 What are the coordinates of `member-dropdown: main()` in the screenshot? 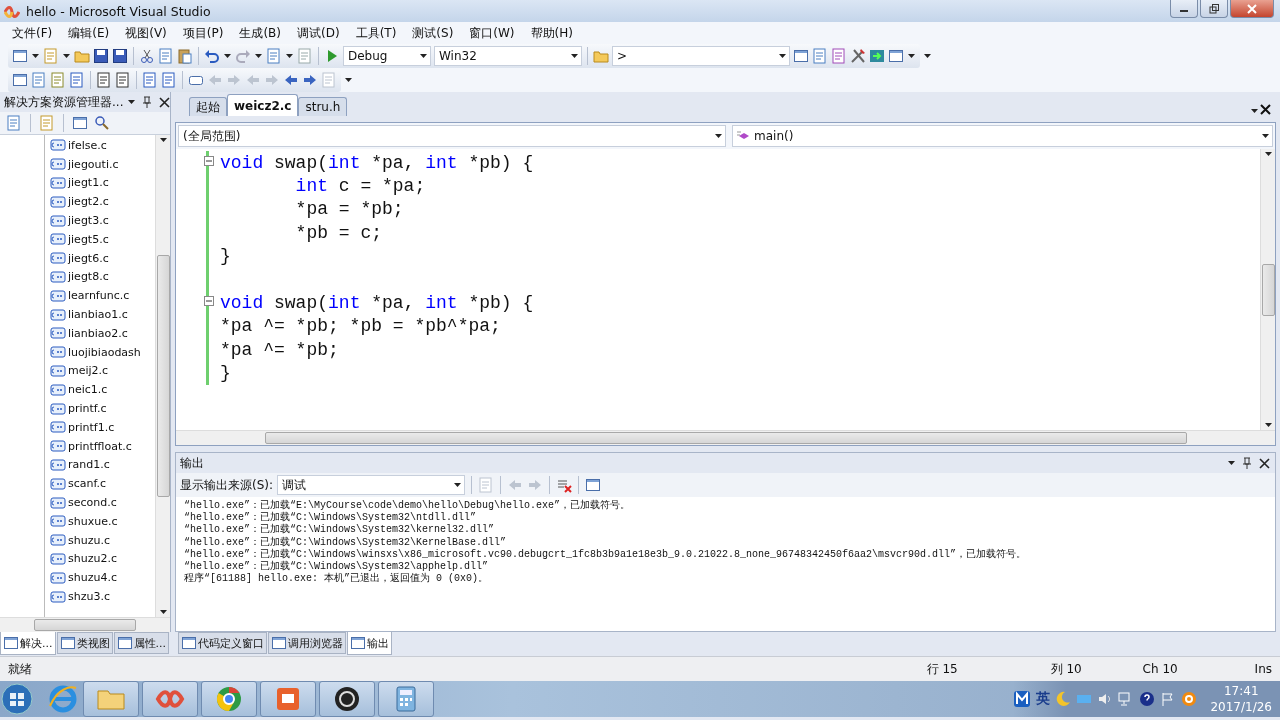 It's located at (1002, 136).